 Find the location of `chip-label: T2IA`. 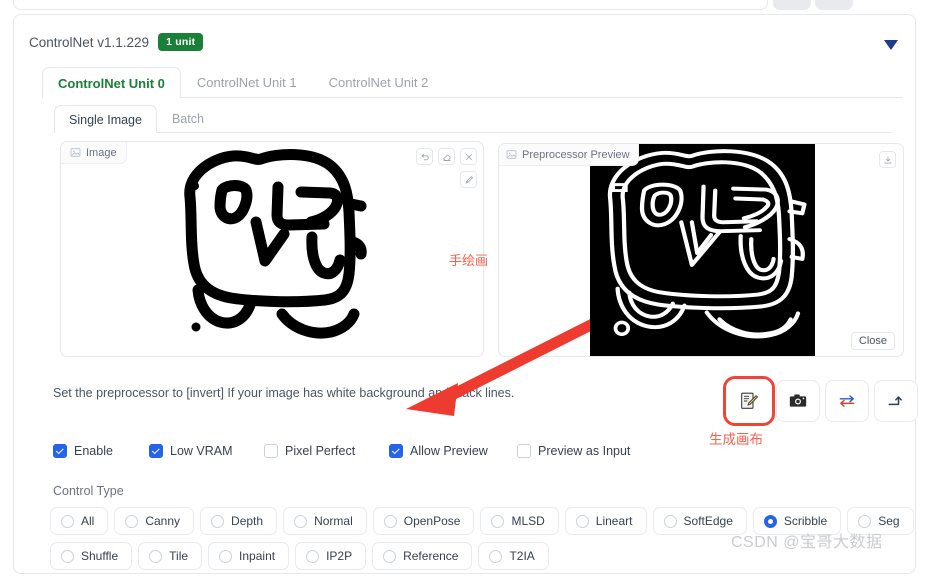

chip-label: T2IA is located at coordinates (522, 556).